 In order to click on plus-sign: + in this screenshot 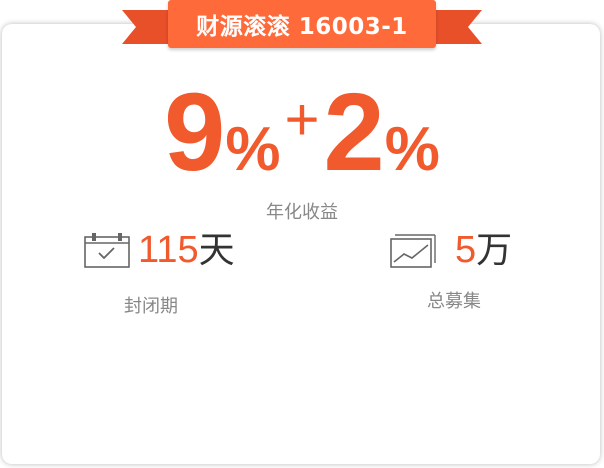, I will do `click(302, 119)`.